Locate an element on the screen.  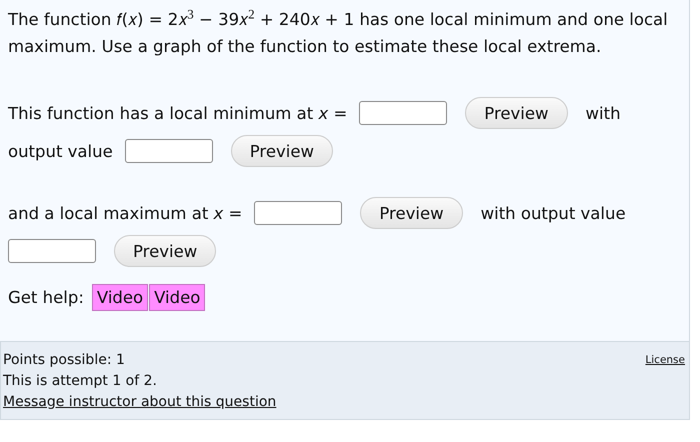
points-text: Points possible: 1 is located at coordinates (64, 360).